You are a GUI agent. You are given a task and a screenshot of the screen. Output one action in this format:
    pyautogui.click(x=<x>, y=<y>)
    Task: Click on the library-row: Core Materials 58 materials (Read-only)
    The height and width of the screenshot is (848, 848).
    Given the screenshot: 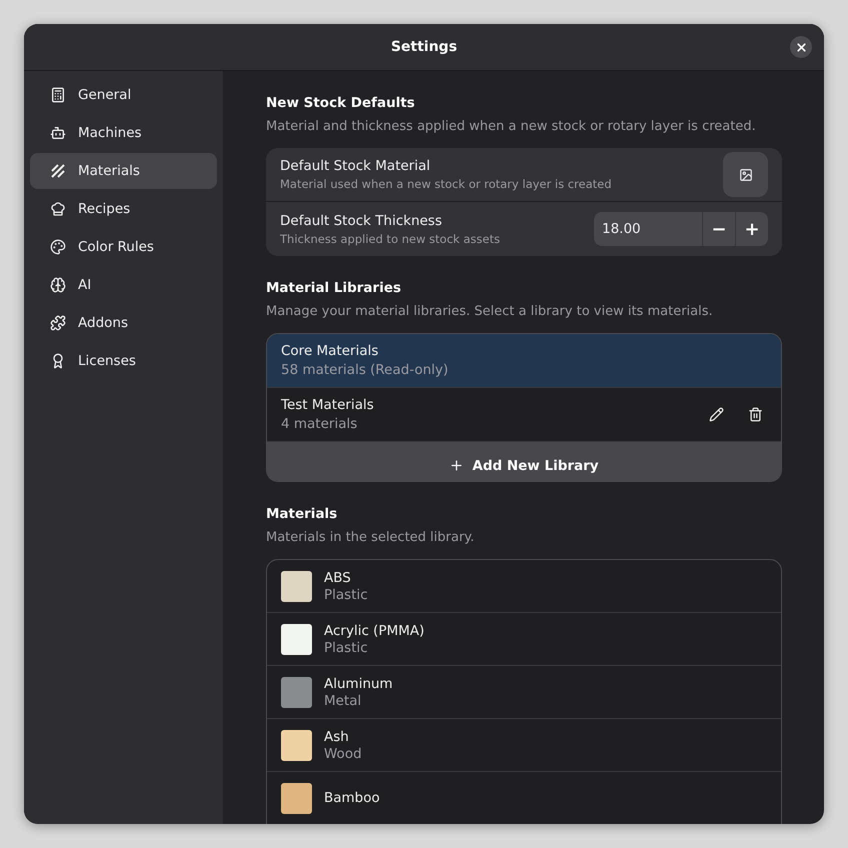 What is the action you would take?
    pyautogui.click(x=524, y=360)
    